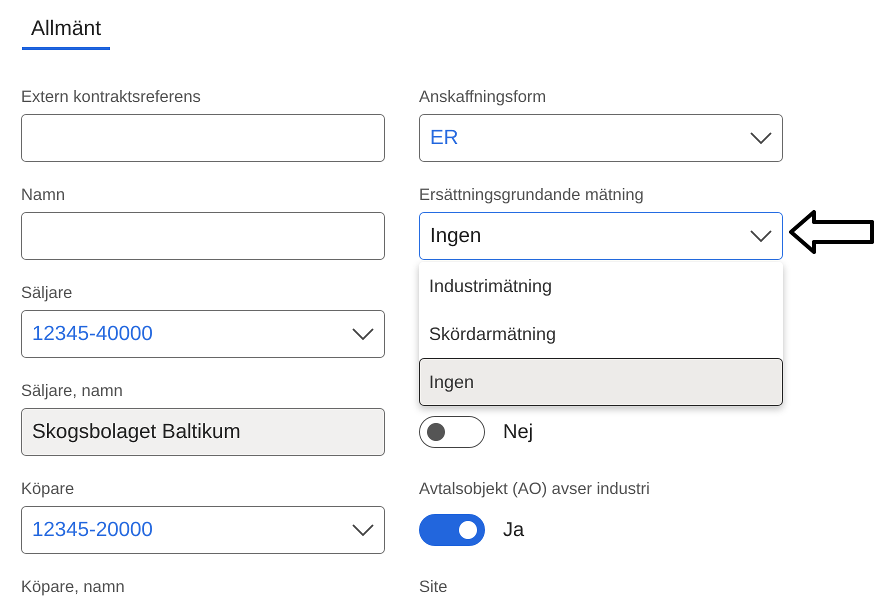 Image resolution: width=896 pixels, height=604 pixels. Describe the element at coordinates (46, 294) in the screenshot. I see `field-label: Säljare` at that location.